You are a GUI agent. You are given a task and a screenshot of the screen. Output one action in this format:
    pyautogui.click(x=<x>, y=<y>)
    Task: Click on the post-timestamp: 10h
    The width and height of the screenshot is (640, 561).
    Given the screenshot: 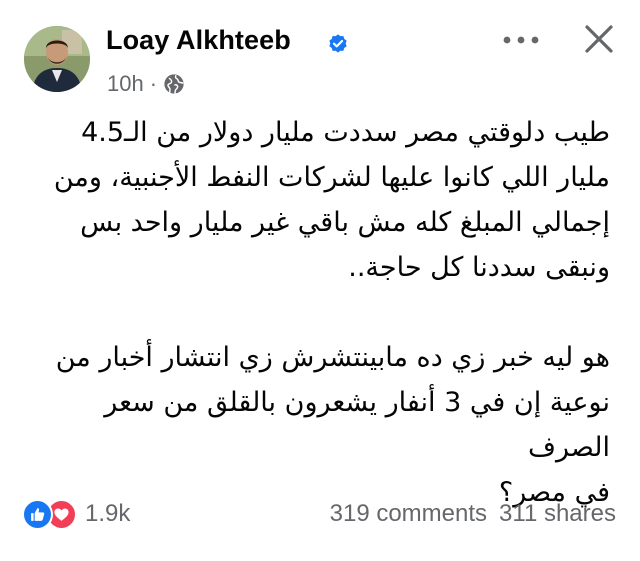 What is the action you would take?
    pyautogui.click(x=125, y=84)
    